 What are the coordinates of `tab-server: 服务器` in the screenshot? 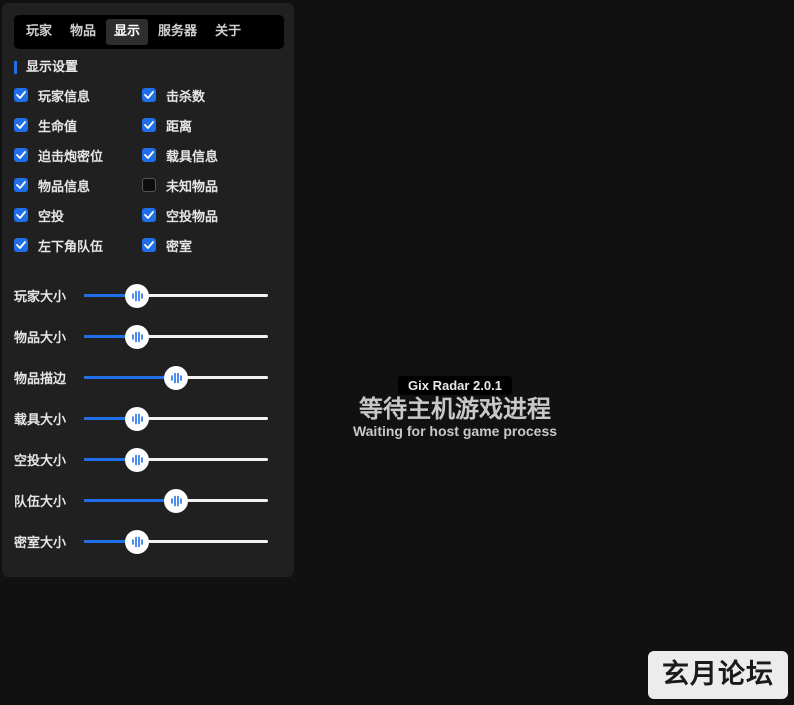 It's located at (177, 32).